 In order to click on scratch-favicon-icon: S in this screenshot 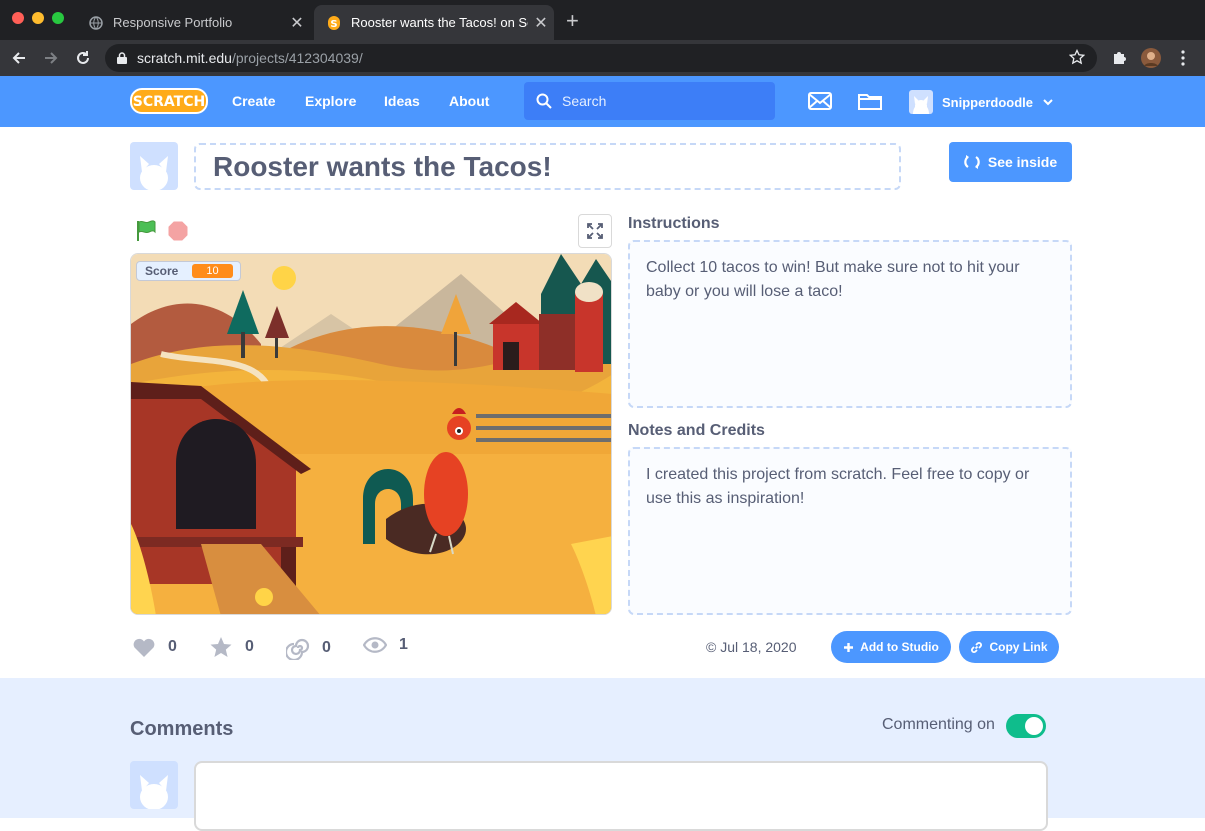, I will do `click(334, 23)`.